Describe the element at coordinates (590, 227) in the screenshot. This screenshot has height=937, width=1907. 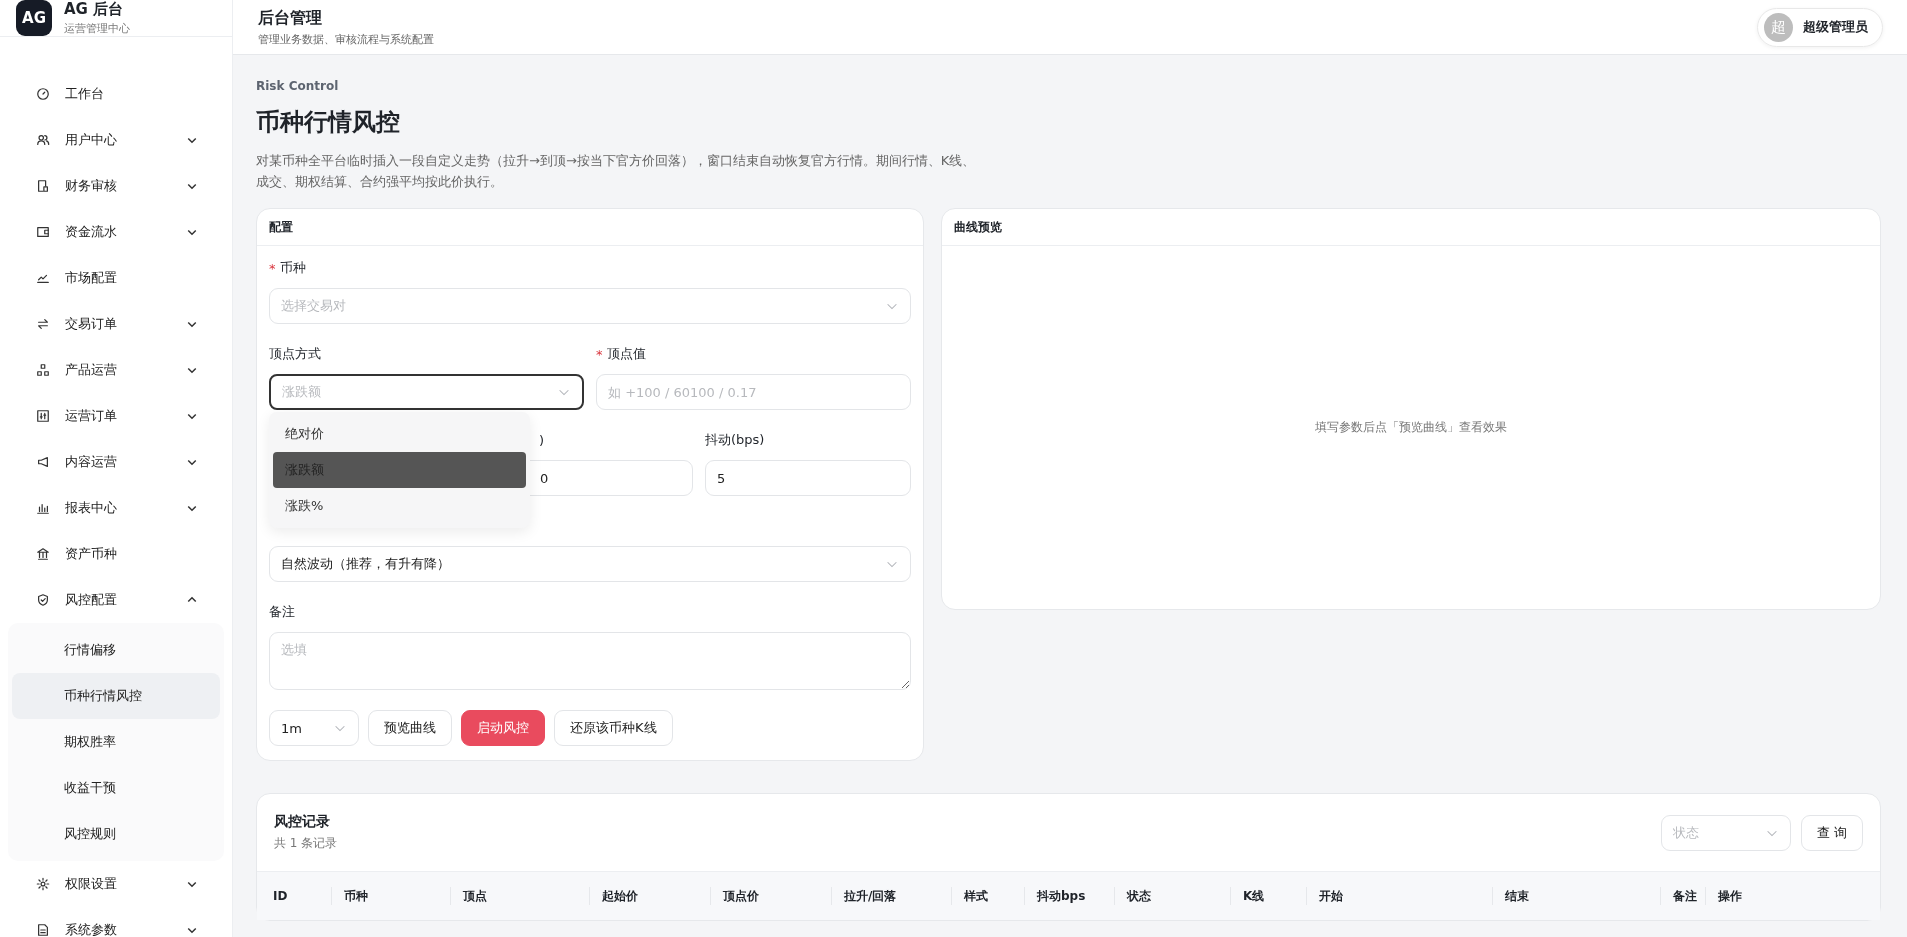
I see `card-title: 配置` at that location.